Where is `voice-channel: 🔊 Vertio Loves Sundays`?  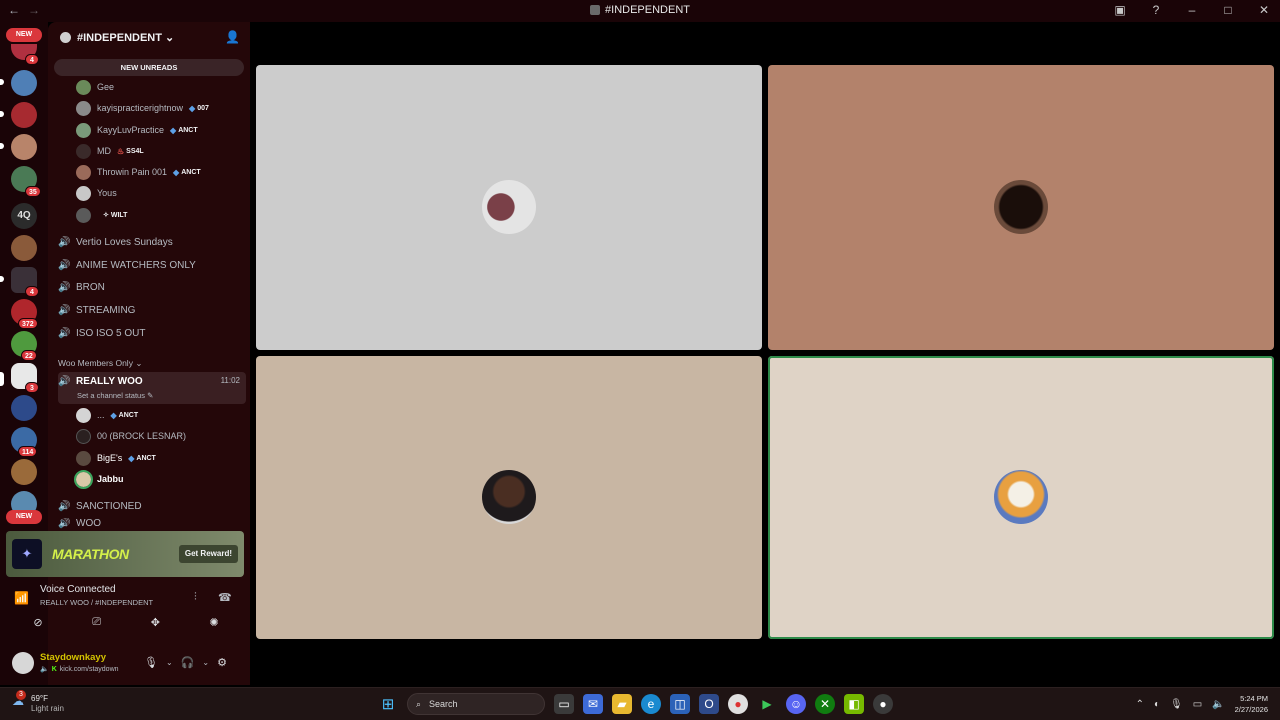
voice-channel: 🔊 Vertio Loves Sundays is located at coordinates (152, 242).